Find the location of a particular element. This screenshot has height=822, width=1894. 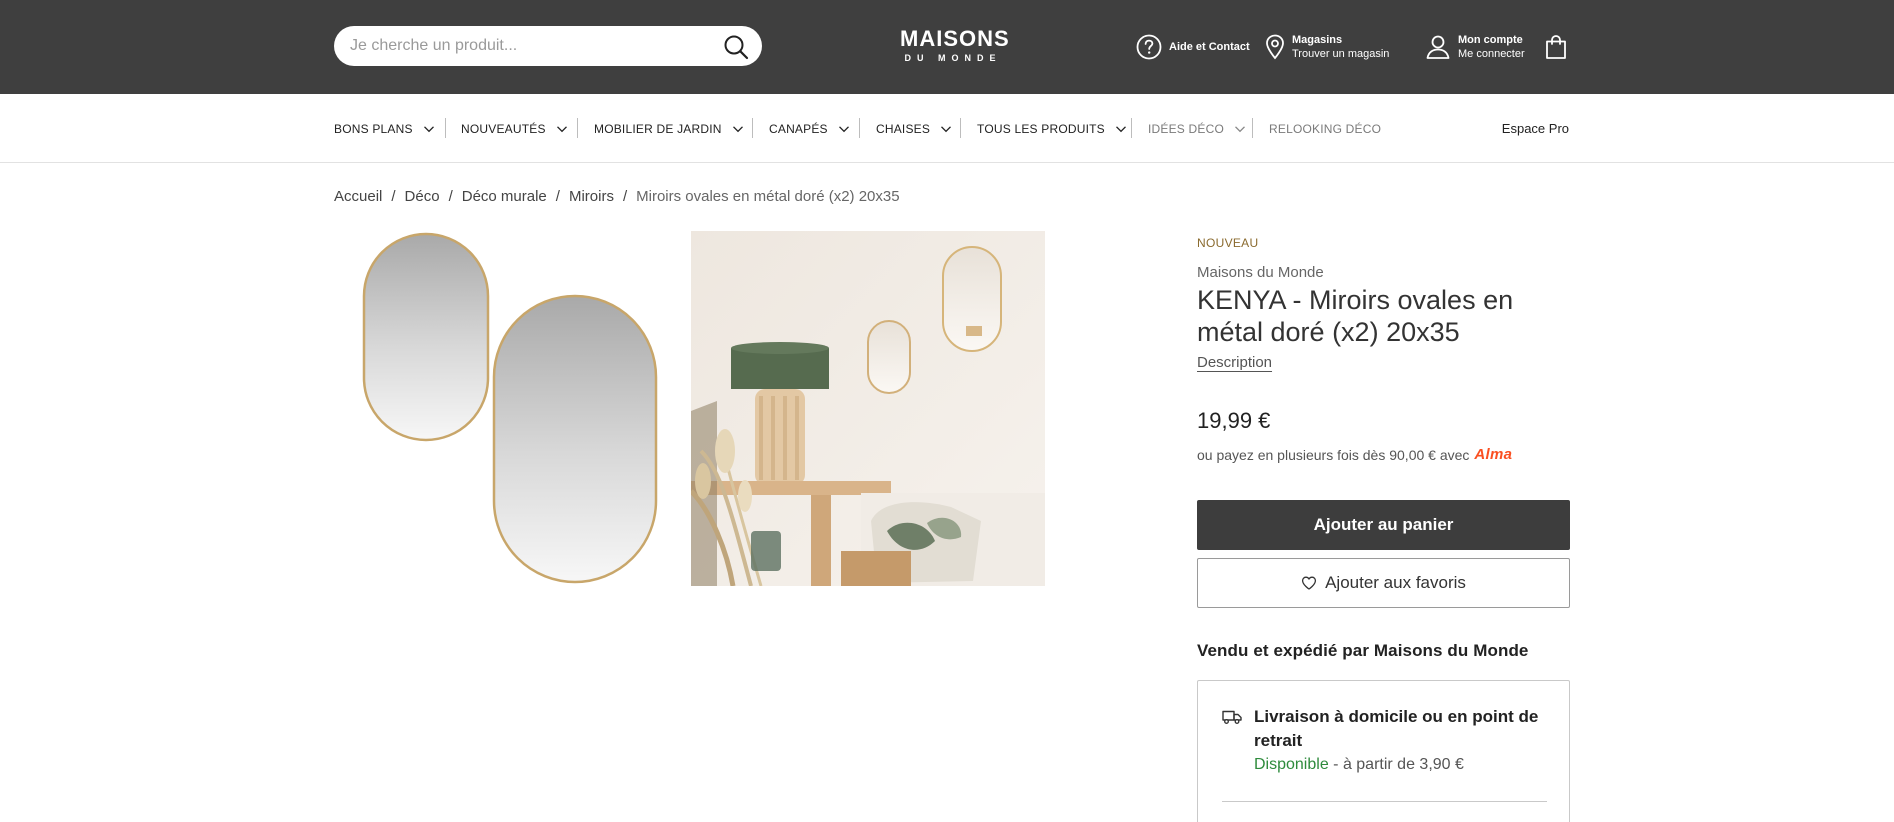

breadcrumb-item-miroirs: Miroirs is located at coordinates (591, 196).